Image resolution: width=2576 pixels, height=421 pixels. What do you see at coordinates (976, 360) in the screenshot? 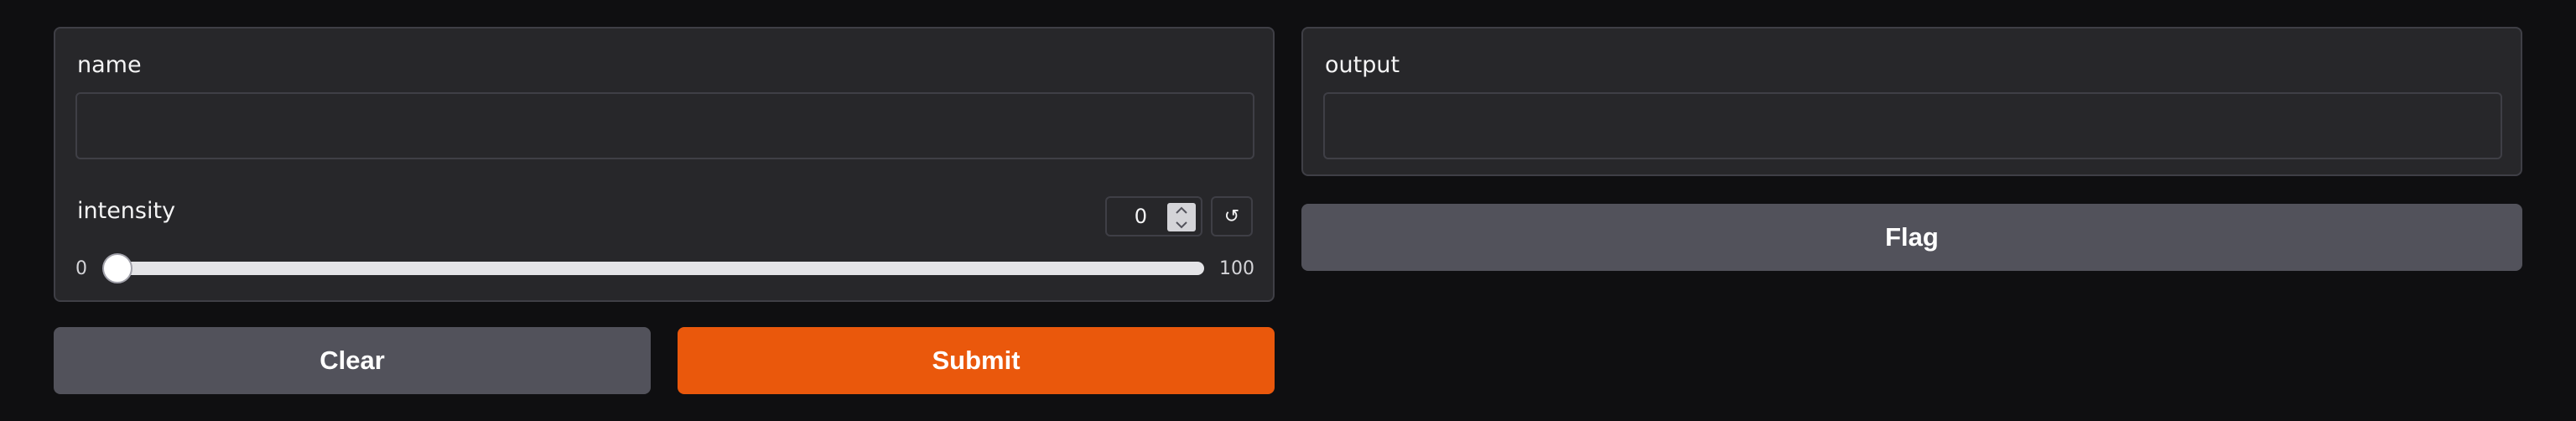
I see `submit-button: Submit` at bounding box center [976, 360].